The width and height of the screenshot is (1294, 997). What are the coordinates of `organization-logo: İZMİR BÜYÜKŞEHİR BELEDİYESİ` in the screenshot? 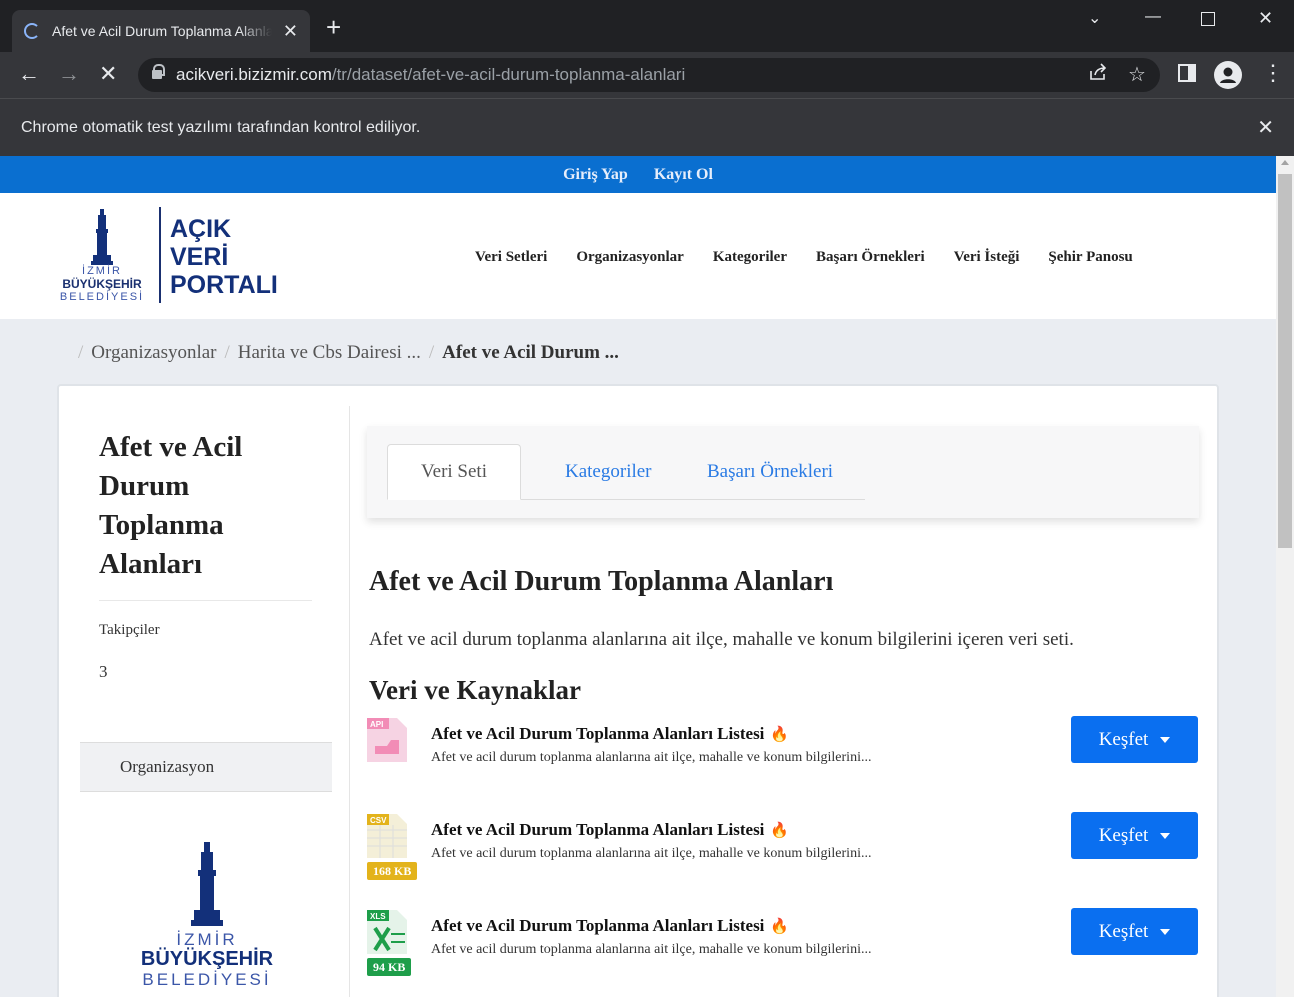 It's located at (207, 917).